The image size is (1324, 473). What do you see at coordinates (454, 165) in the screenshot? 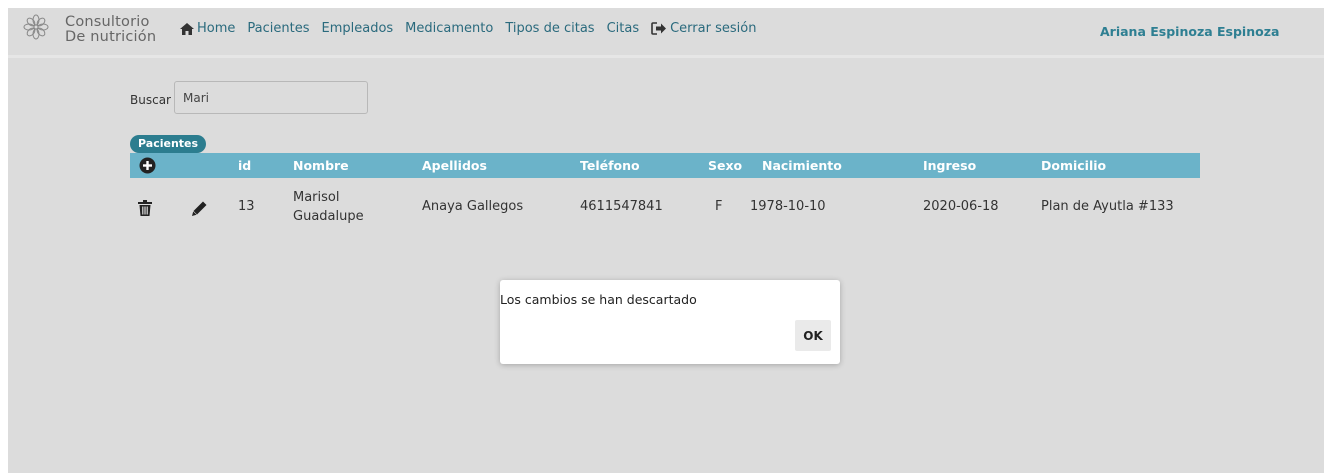
I see `header-apellidos: Apellidos` at bounding box center [454, 165].